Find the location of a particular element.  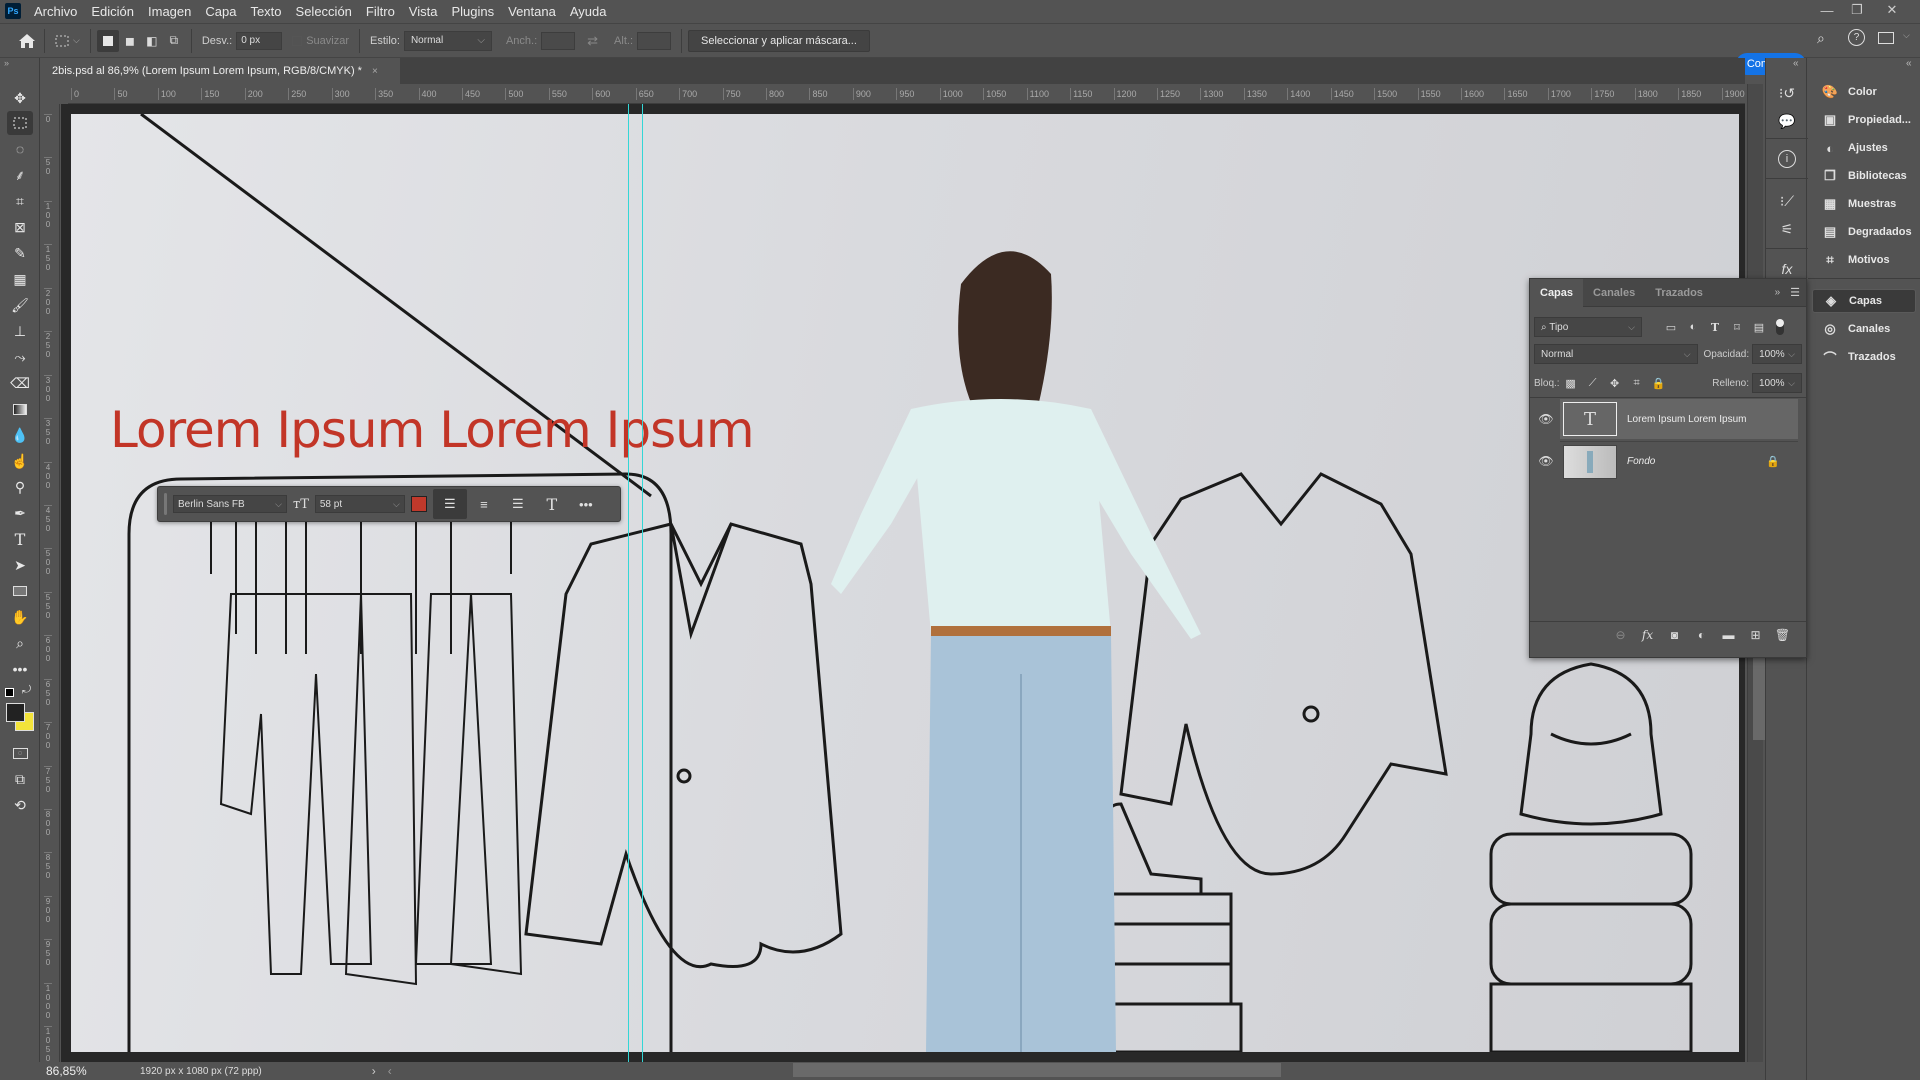

foreground-color-swatch is located at coordinates (15, 712).